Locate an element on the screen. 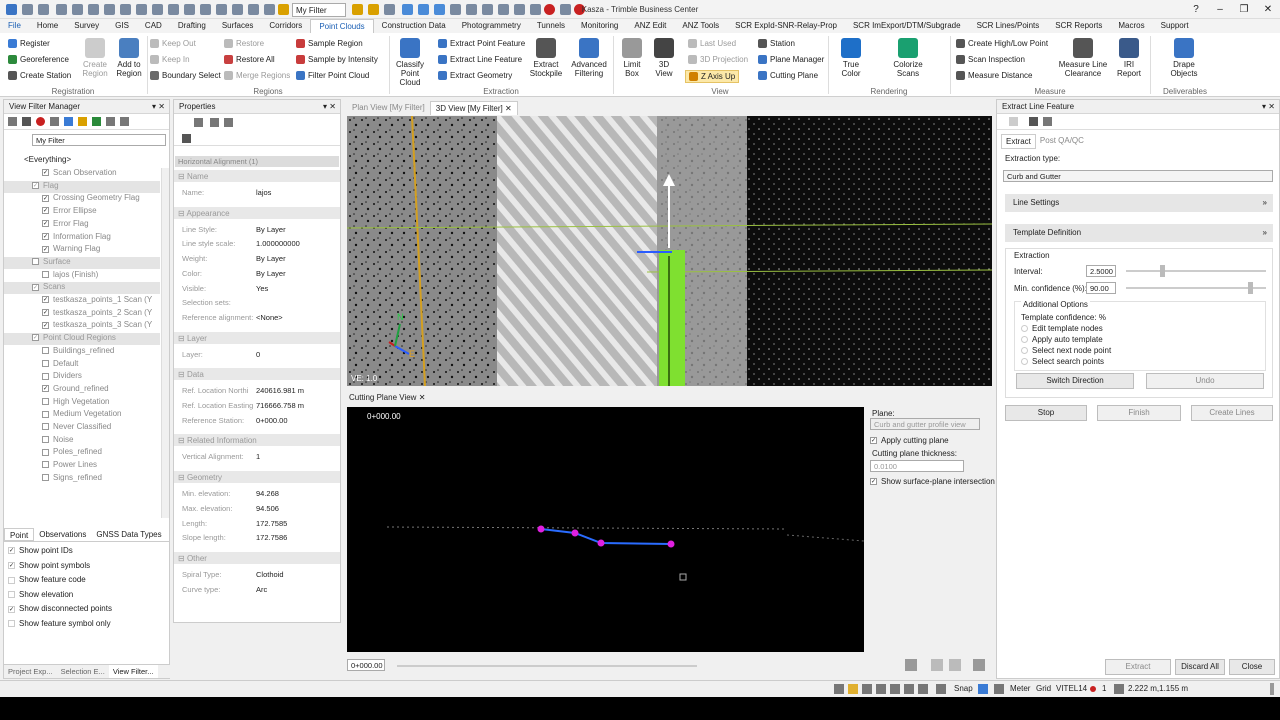 This screenshot has width=1280, height=720. filter-item: ✓ testkasza_points_3 Scan (Y is located at coordinates (82, 326).